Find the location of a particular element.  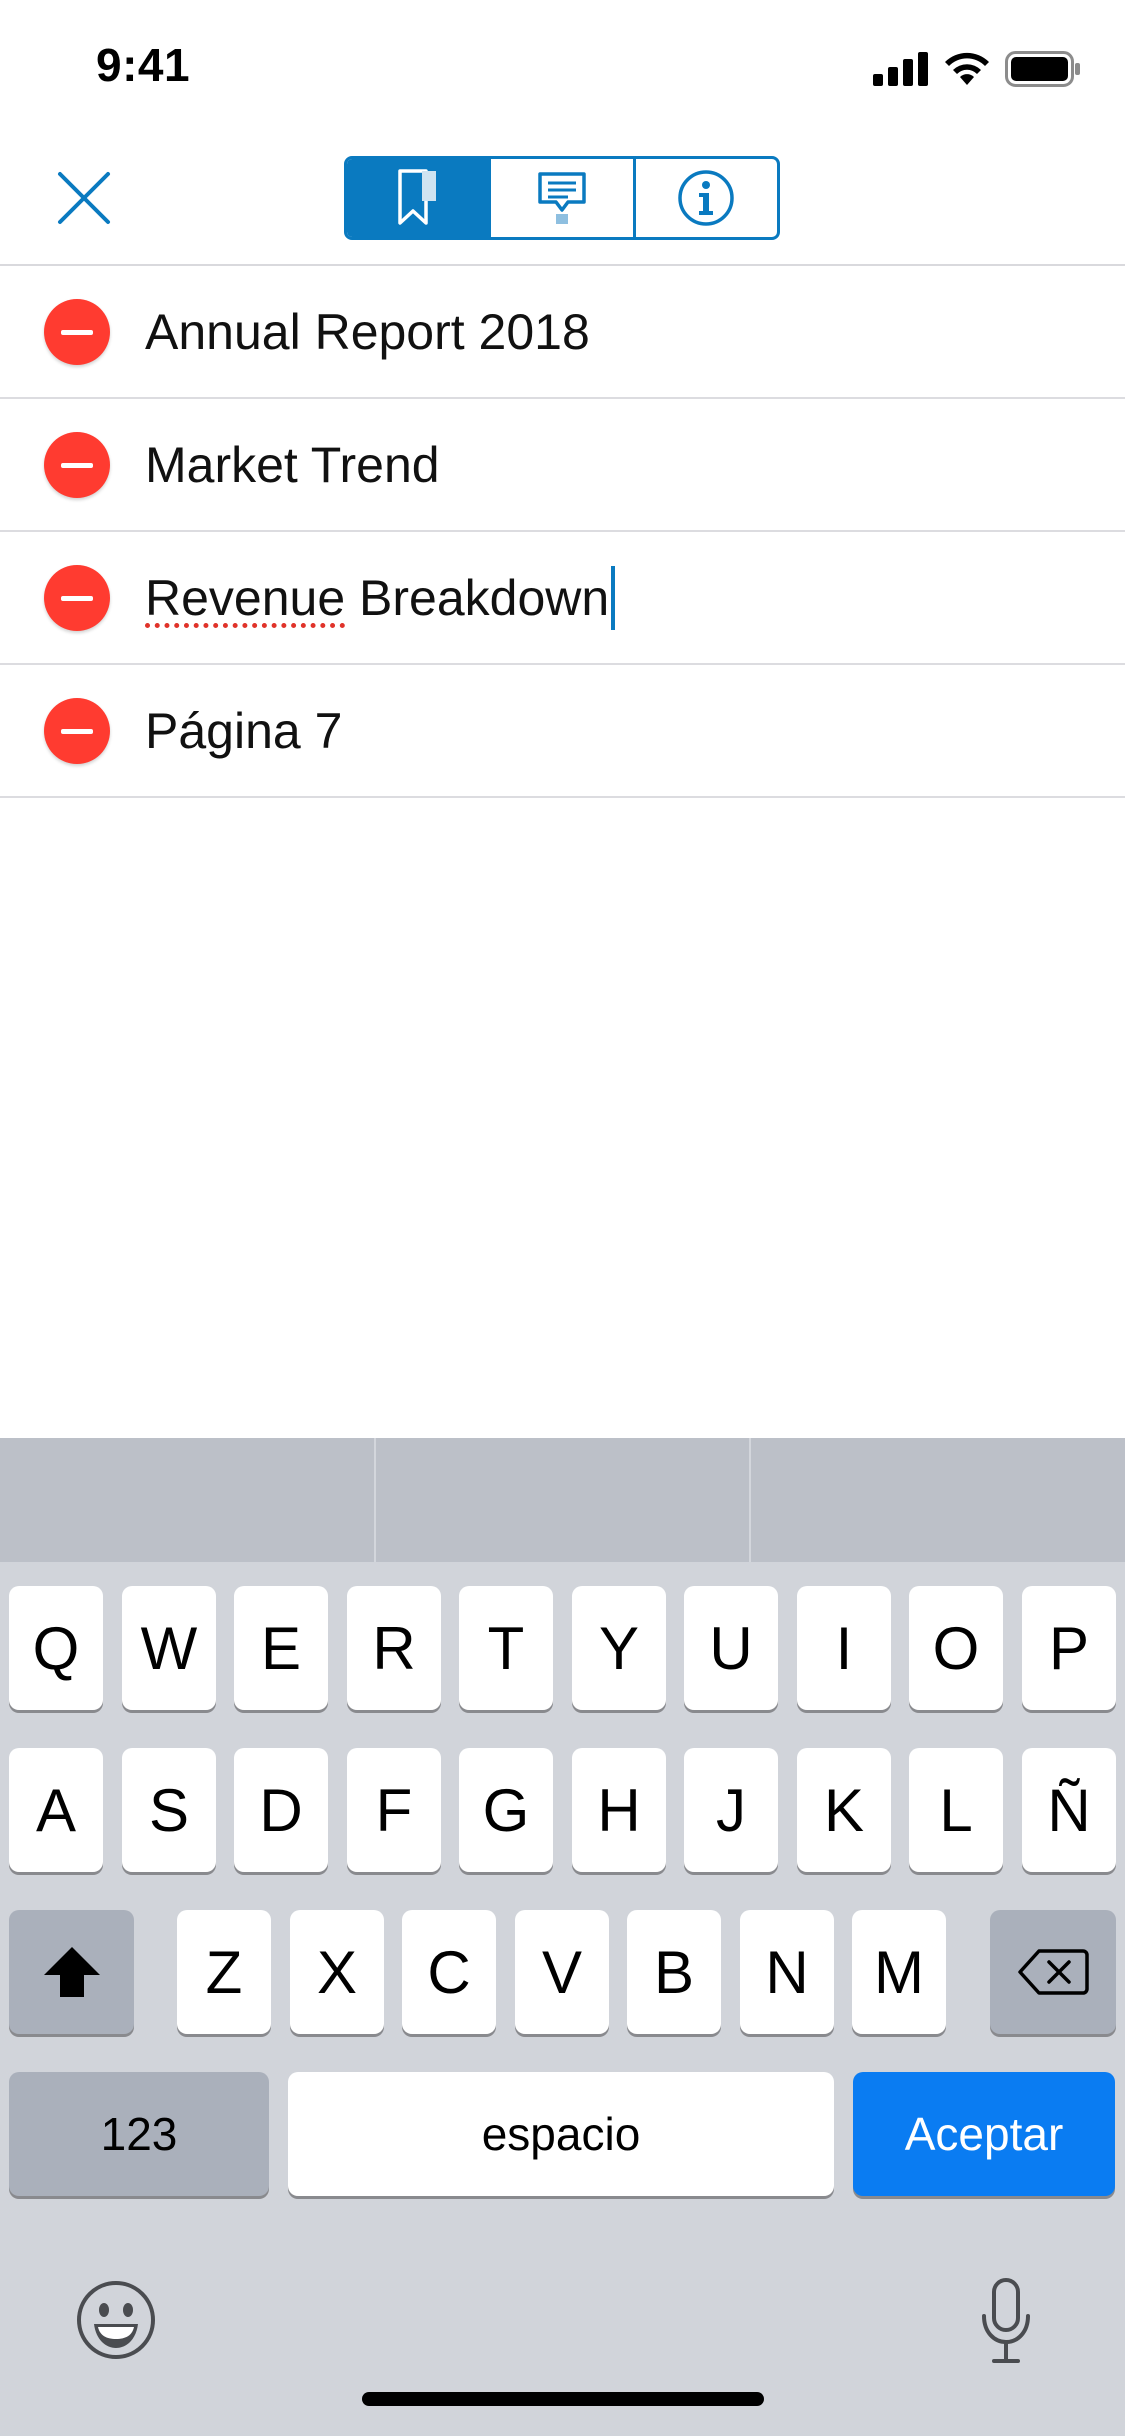

bookmark-title: Página 7 is located at coordinates (244, 730).